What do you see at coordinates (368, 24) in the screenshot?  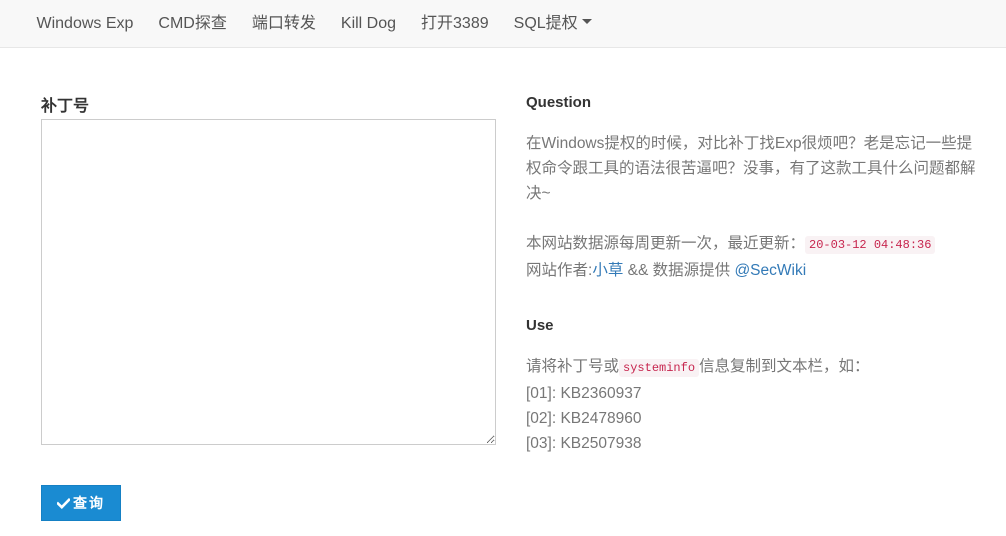 I see `nav-kill-dog: Kill Dog` at bounding box center [368, 24].